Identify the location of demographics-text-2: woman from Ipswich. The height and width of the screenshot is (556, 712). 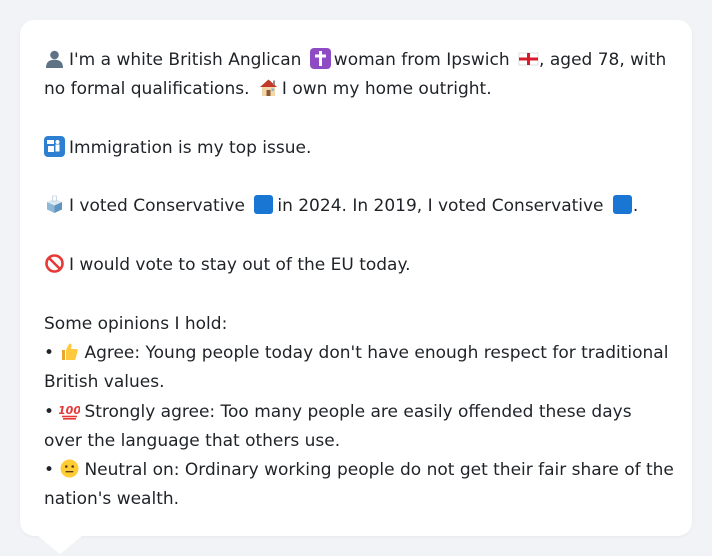
(421, 60).